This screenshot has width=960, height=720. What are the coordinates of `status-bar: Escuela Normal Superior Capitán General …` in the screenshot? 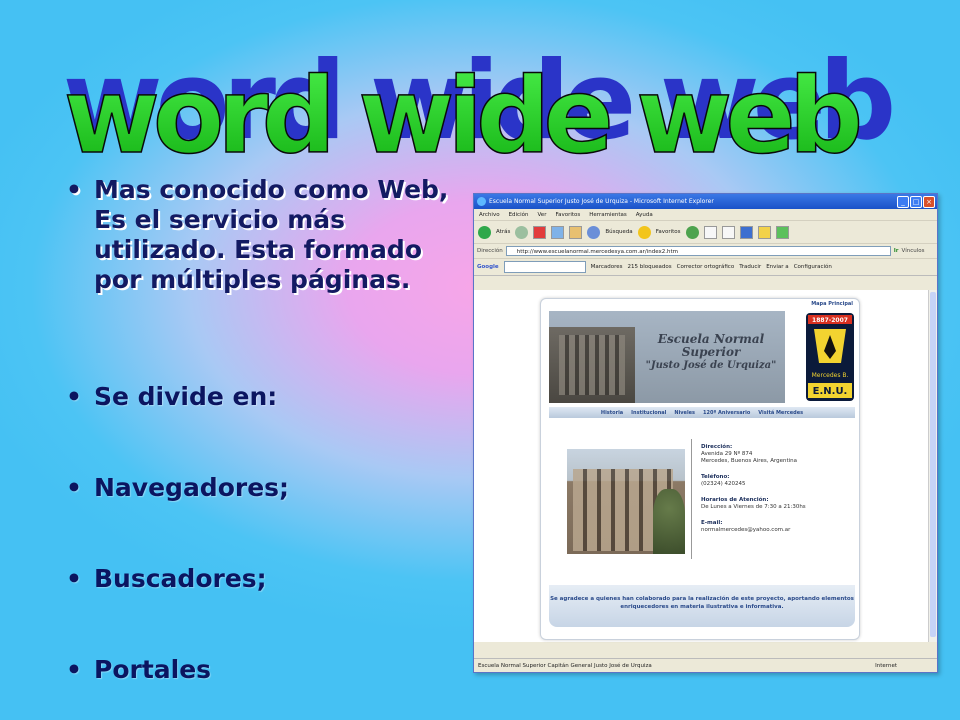 It's located at (705, 665).